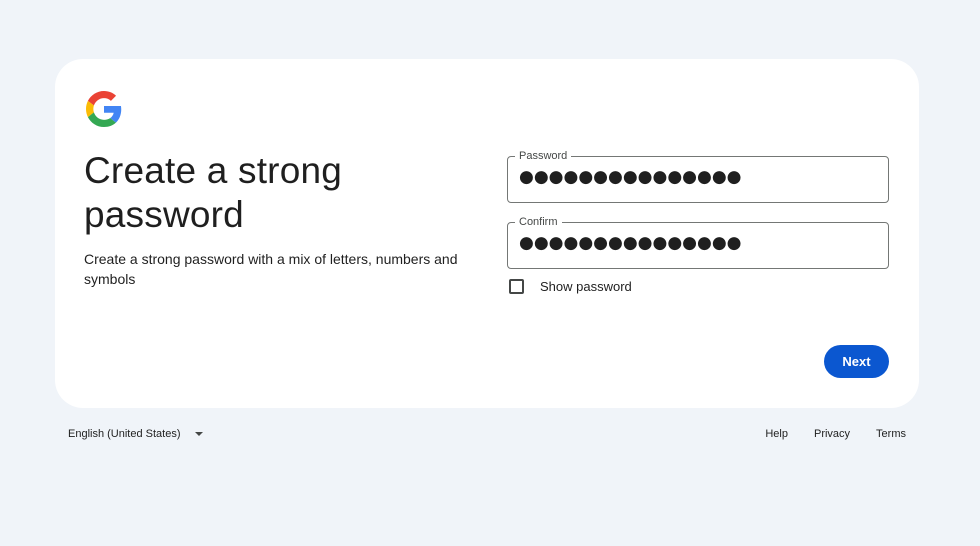  What do you see at coordinates (891, 434) in the screenshot?
I see `terms-link: Terms` at bounding box center [891, 434].